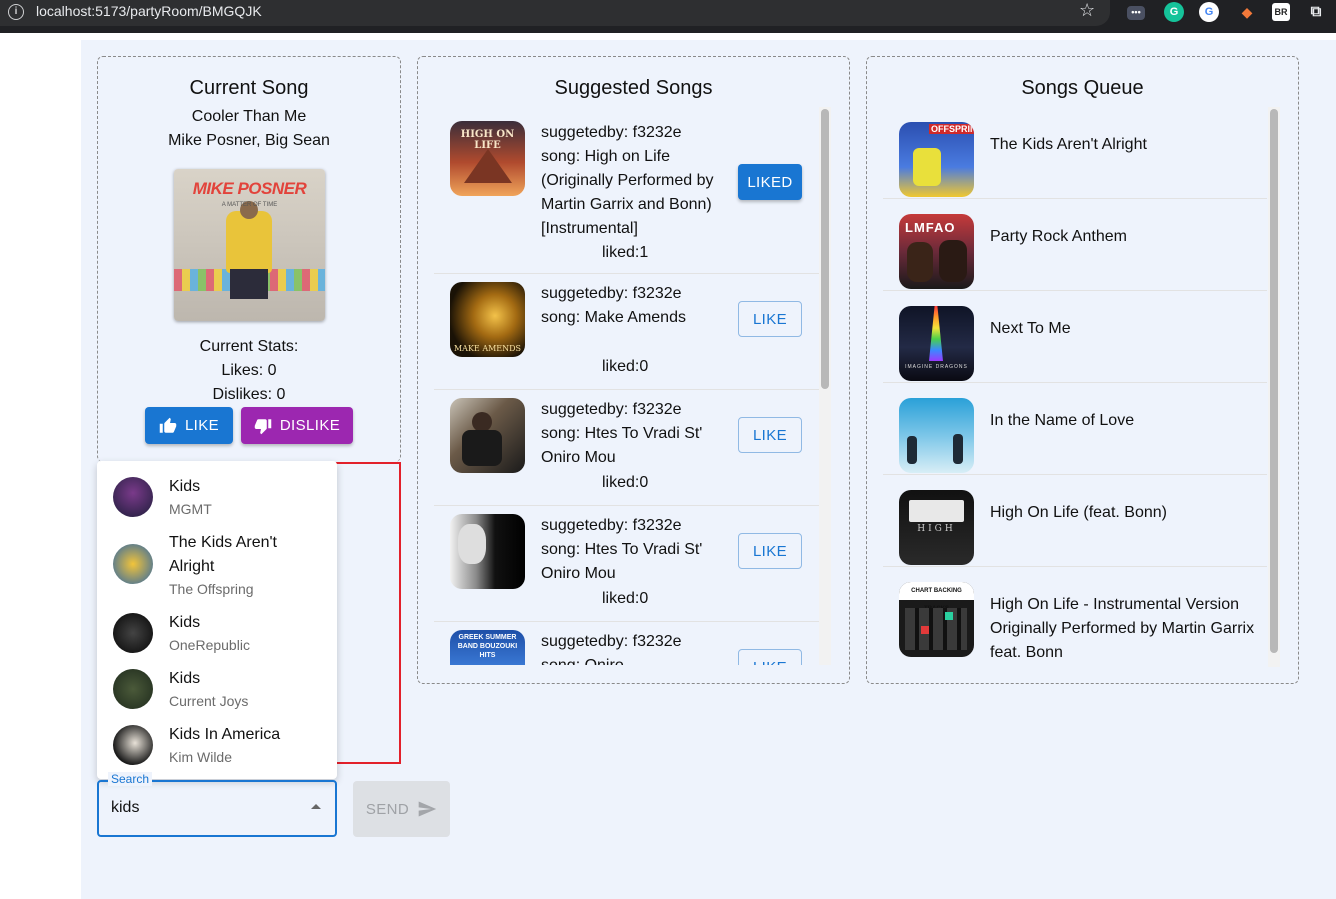 This screenshot has width=1336, height=899. Describe the element at coordinates (825, 249) in the screenshot. I see `suggested-scrollbar-thumb` at that location.